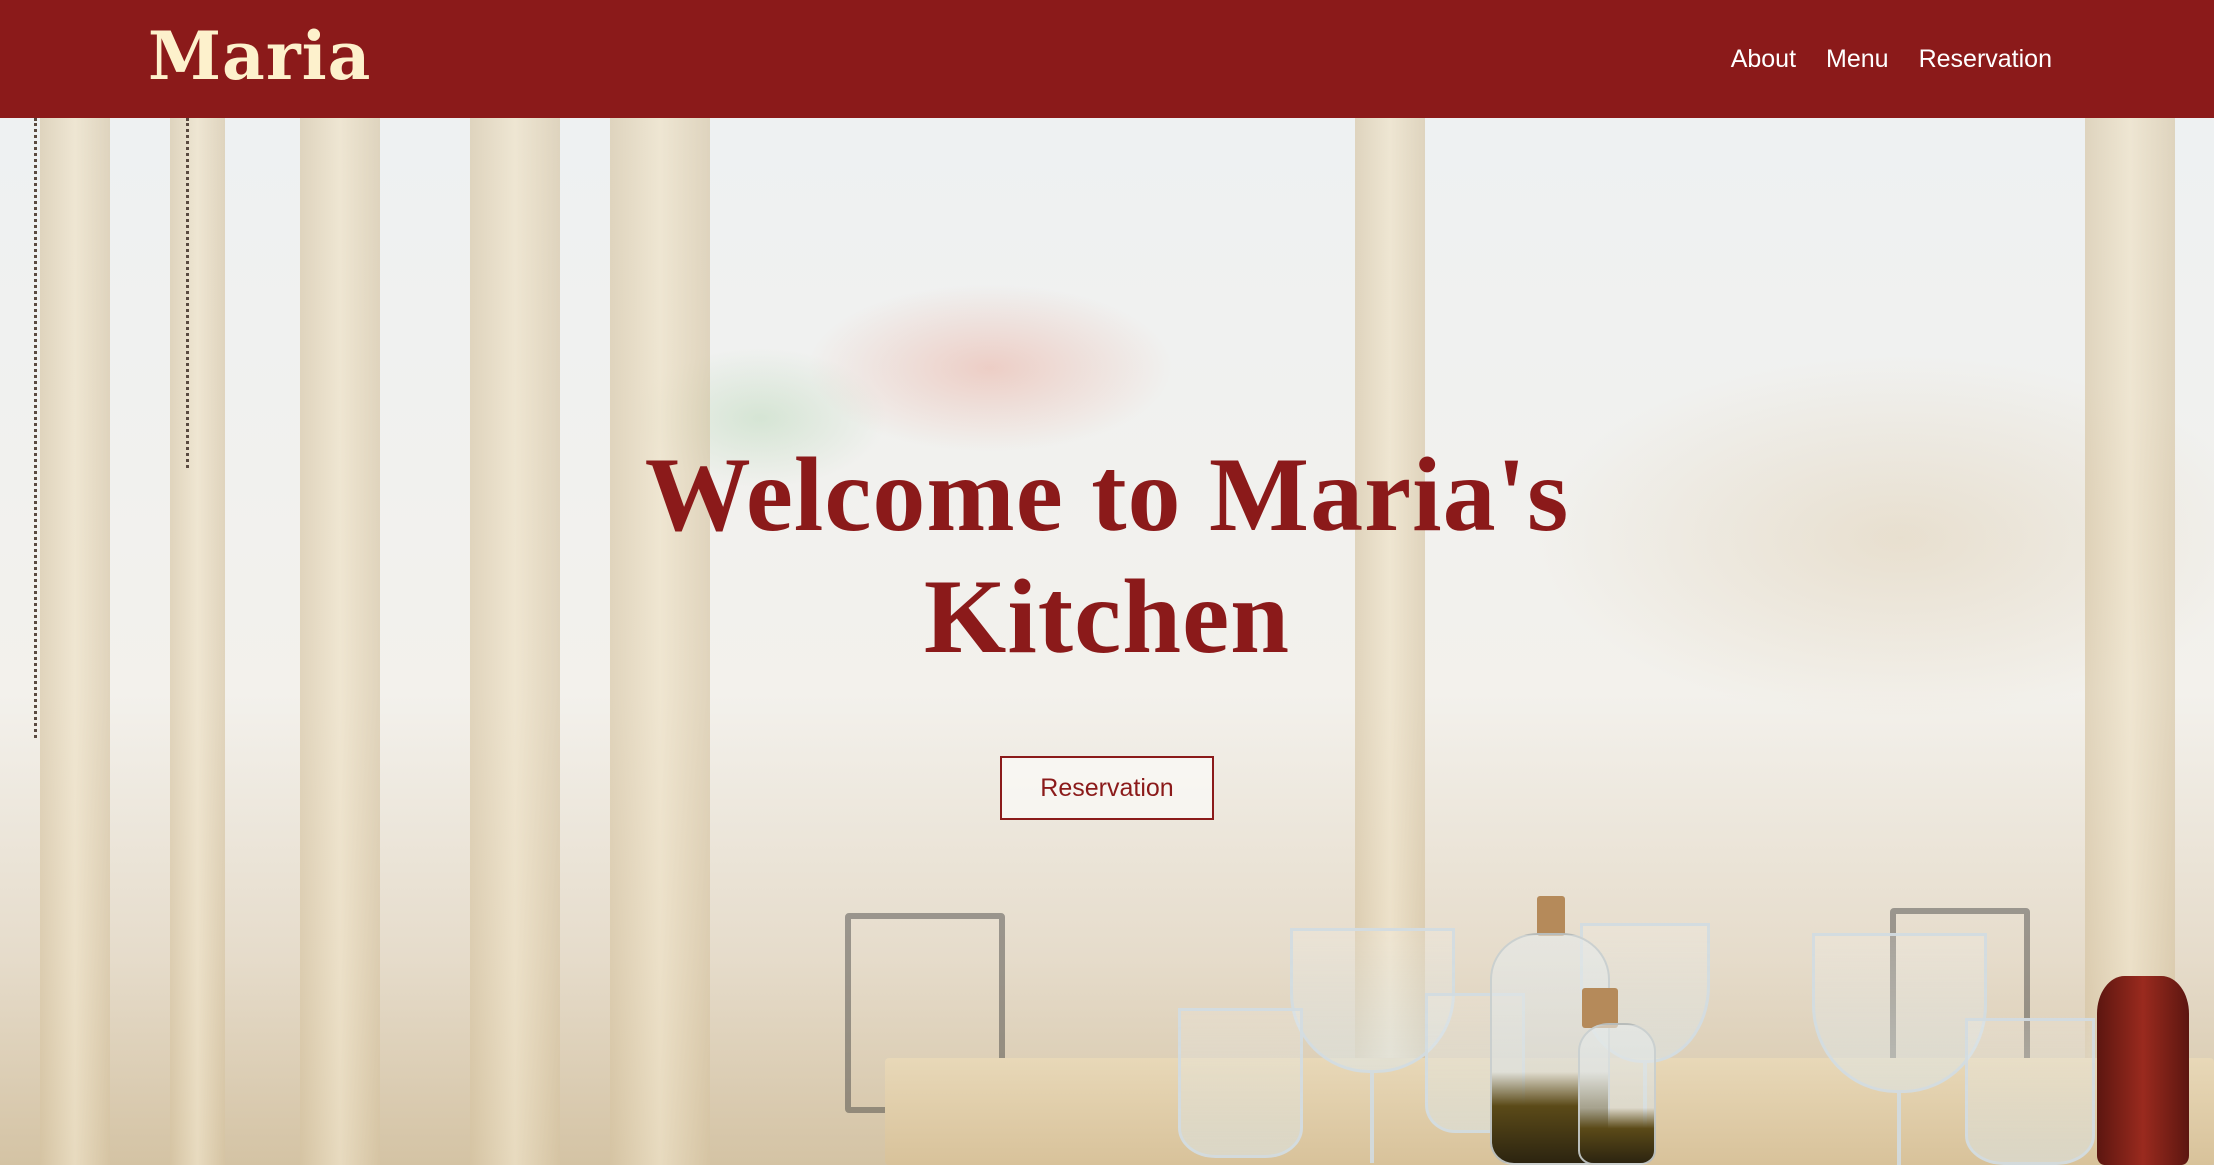 This screenshot has height=1165, width=2214. What do you see at coordinates (1107, 788) in the screenshot?
I see `reservation-button: Reservation` at bounding box center [1107, 788].